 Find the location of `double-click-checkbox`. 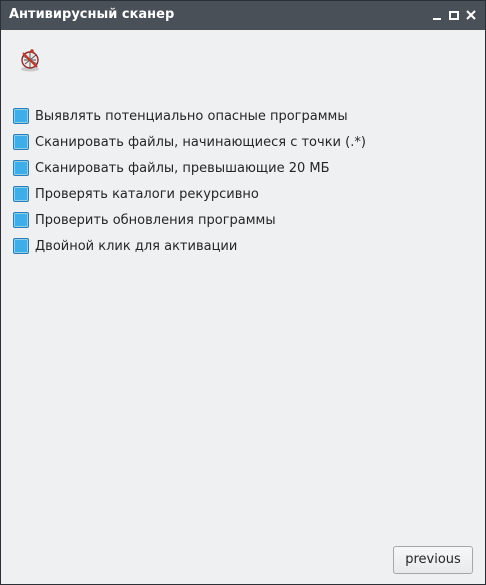

double-click-checkbox is located at coordinates (21, 246).